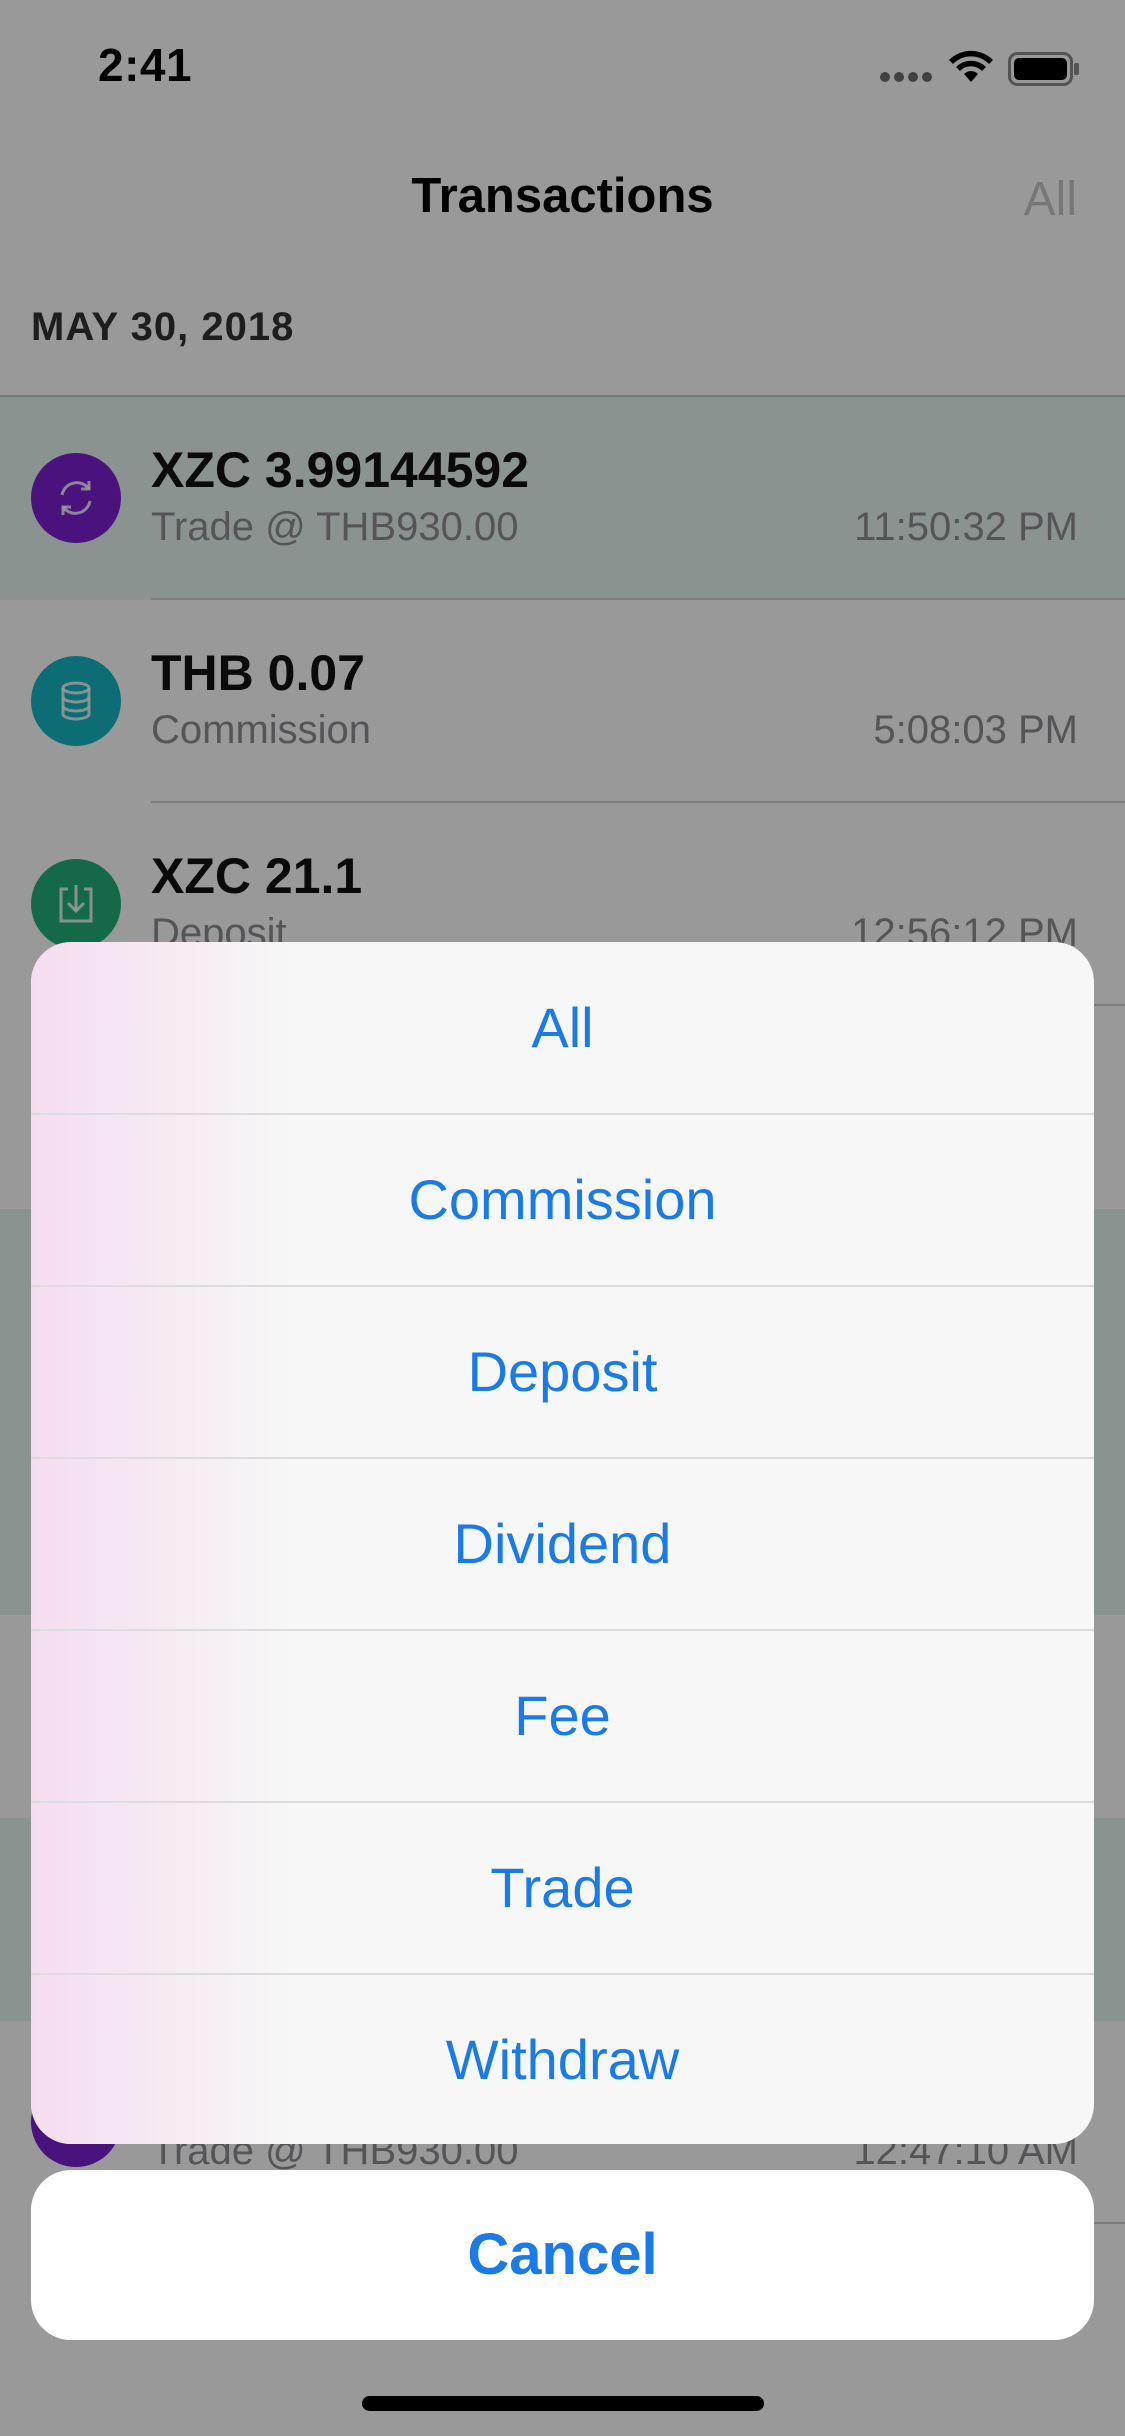  What do you see at coordinates (563, 2403) in the screenshot?
I see `home-indicator` at bounding box center [563, 2403].